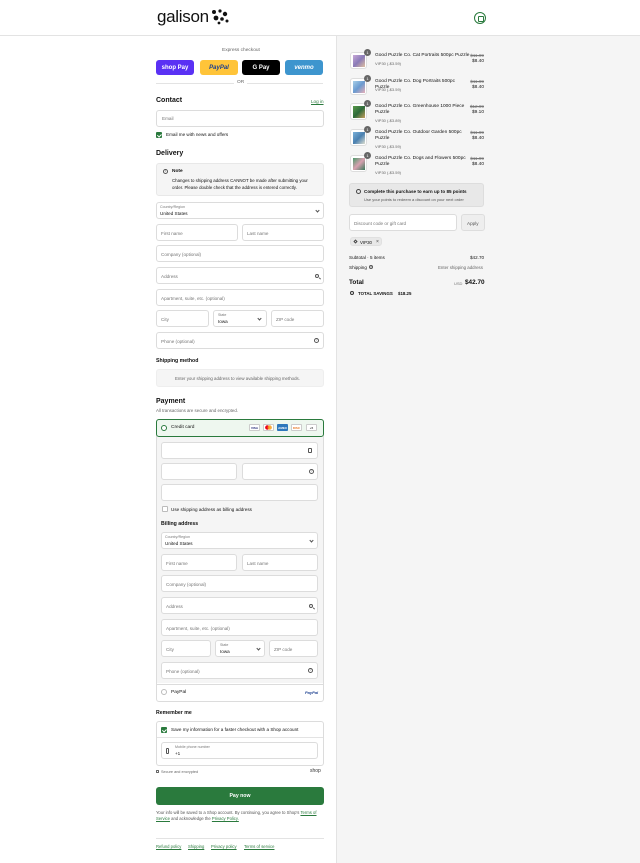 Image resolution: width=640 pixels, height=863 pixels. Describe the element at coordinates (355, 241) in the screenshot. I see `tag-icon` at that location.